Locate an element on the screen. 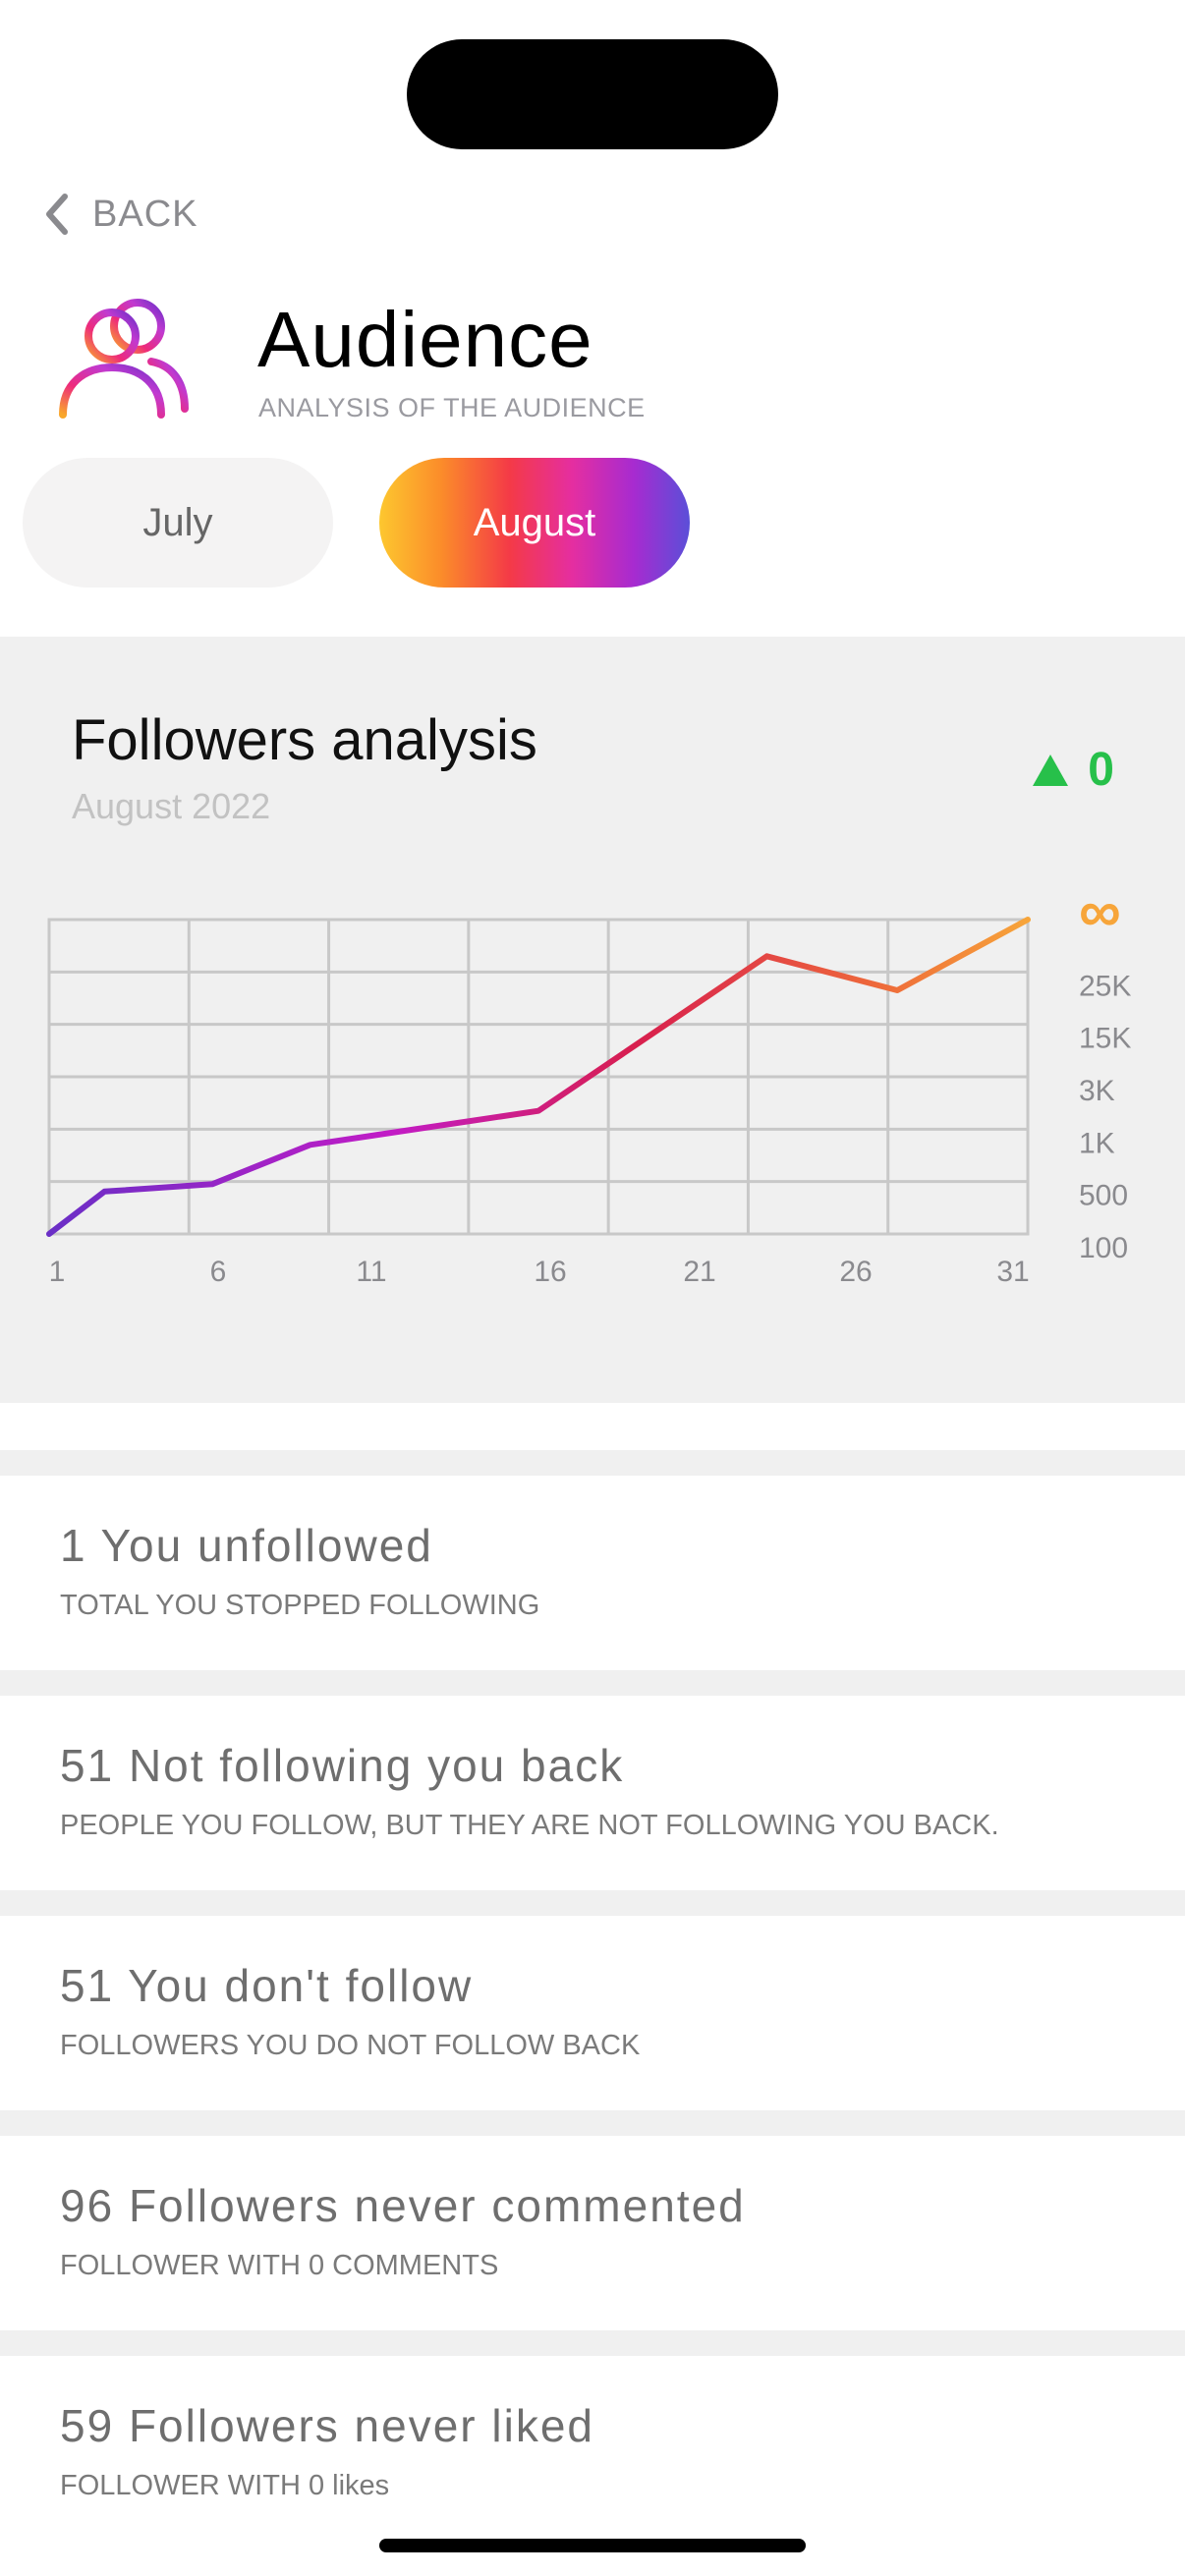 Image resolution: width=1185 pixels, height=2576 pixels. x-tick-label: 21 is located at coordinates (699, 1270).